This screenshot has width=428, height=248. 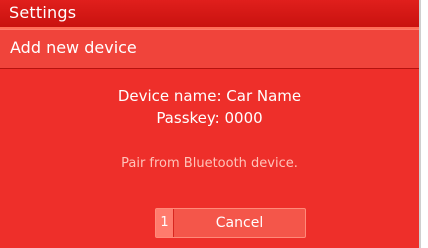 I want to click on pairing-instruction: Pair from Bluetooth device., so click(x=209, y=163).